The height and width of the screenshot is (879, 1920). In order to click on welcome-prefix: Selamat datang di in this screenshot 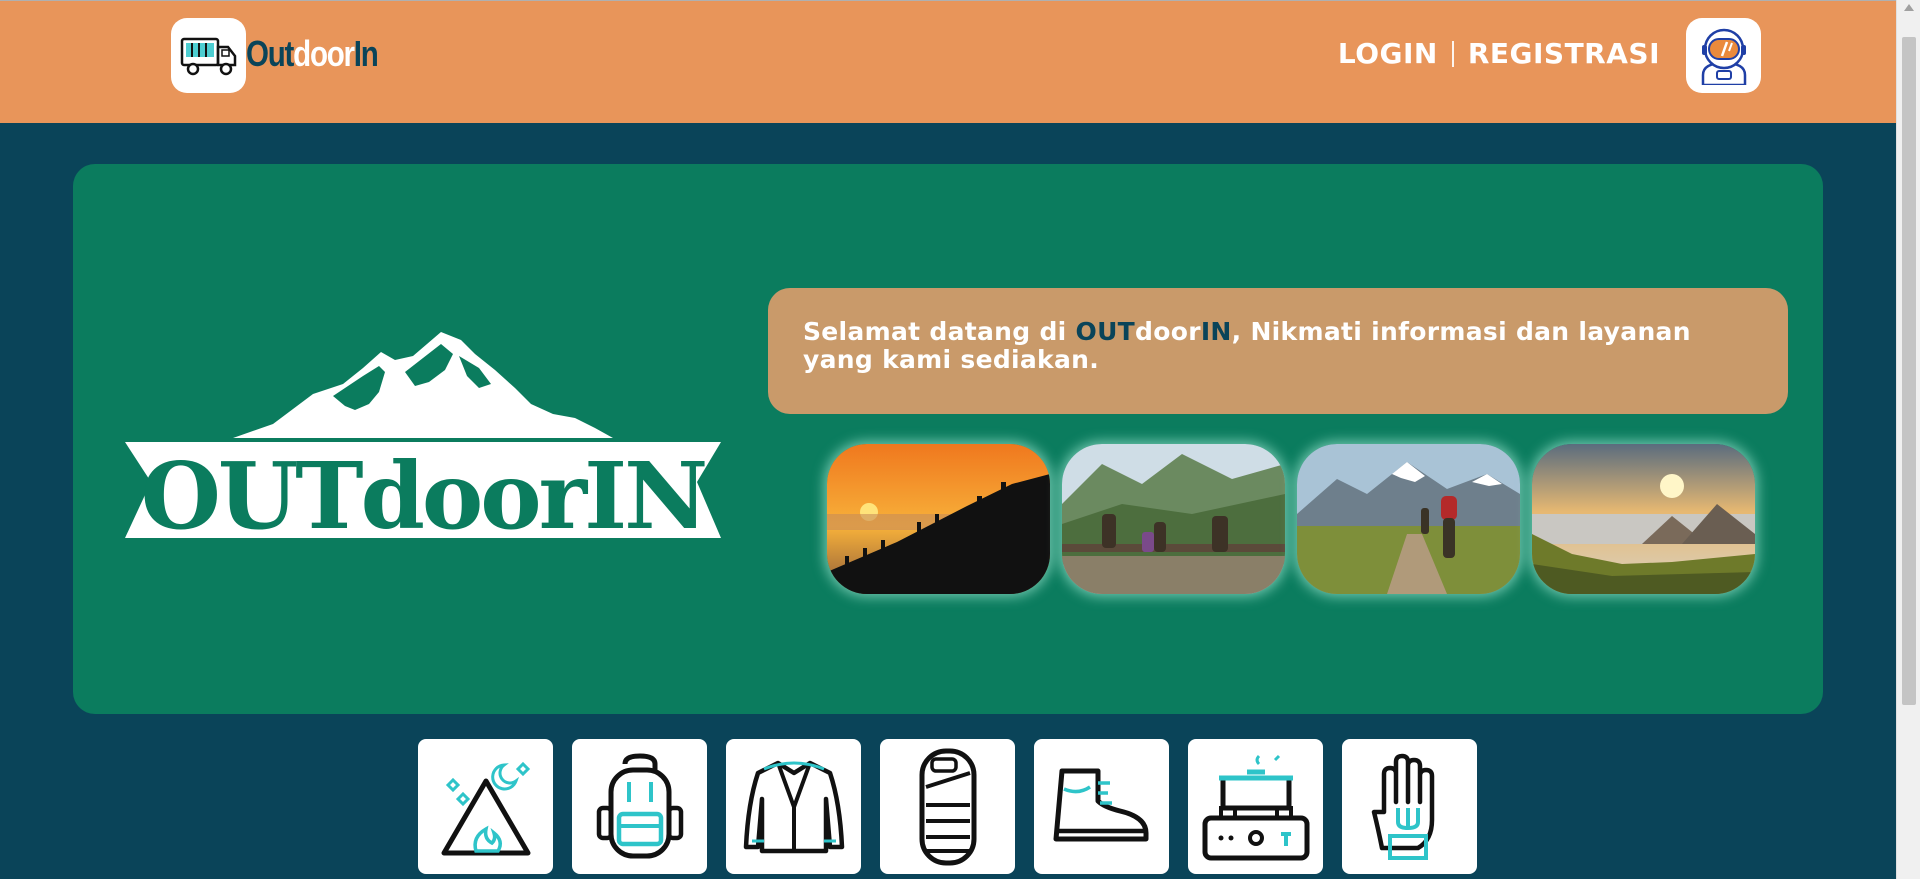, I will do `click(939, 331)`.